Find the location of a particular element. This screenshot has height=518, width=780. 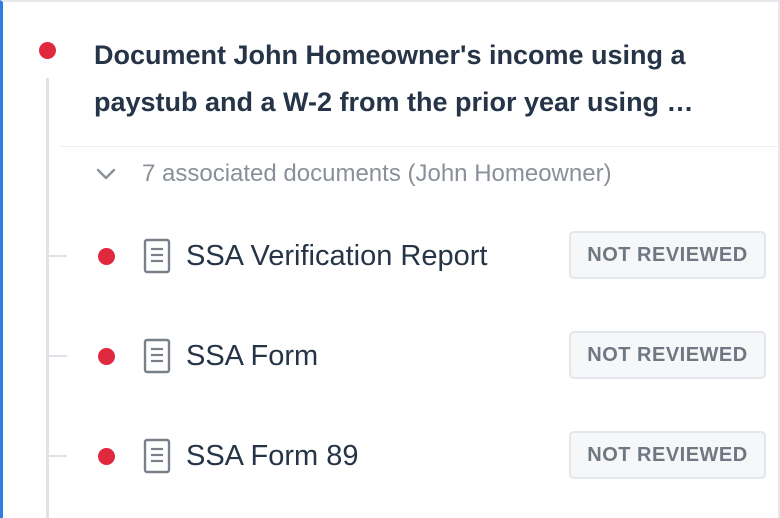

document-row: SSA Form 89 NOT REVIEWED is located at coordinates (390, 456).